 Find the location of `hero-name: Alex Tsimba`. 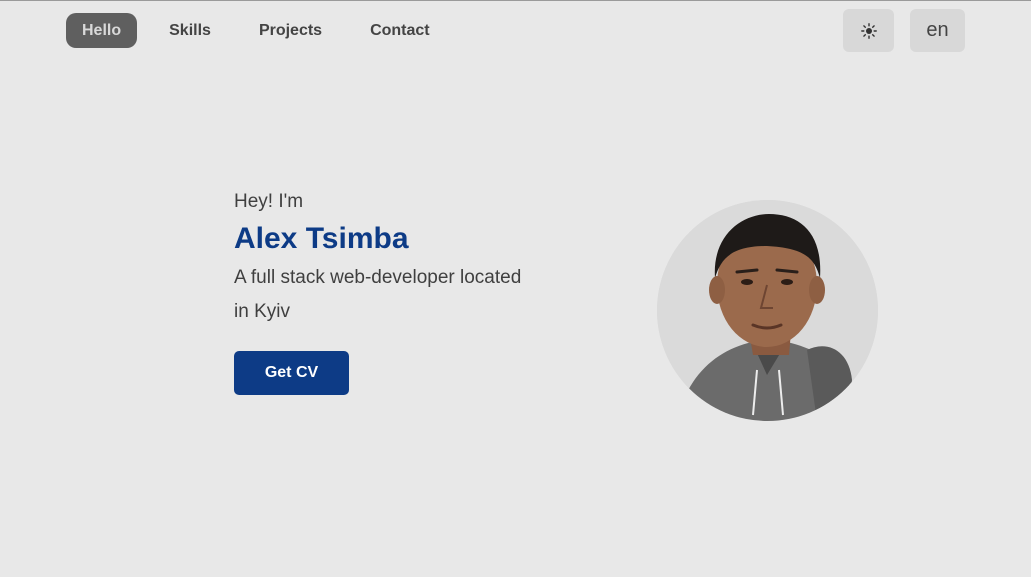

hero-name: Alex Tsimba is located at coordinates (321, 238).